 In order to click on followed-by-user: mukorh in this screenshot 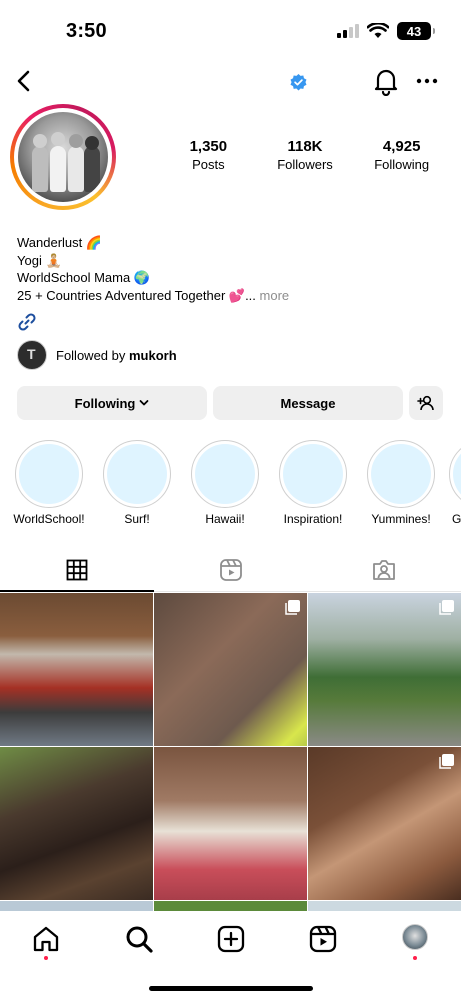, I will do `click(153, 355)`.